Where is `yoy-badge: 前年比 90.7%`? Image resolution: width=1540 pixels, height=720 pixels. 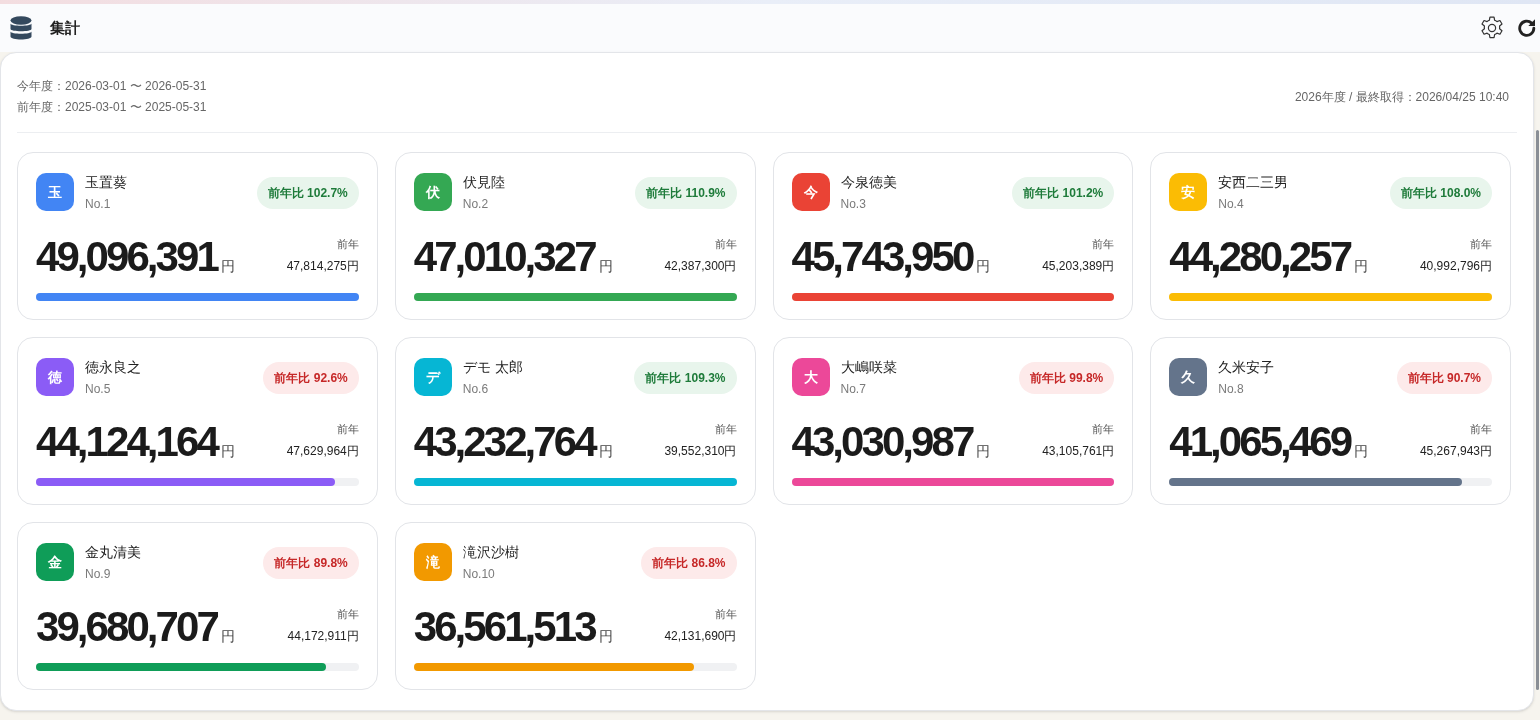 yoy-badge: 前年比 90.7% is located at coordinates (1444, 378).